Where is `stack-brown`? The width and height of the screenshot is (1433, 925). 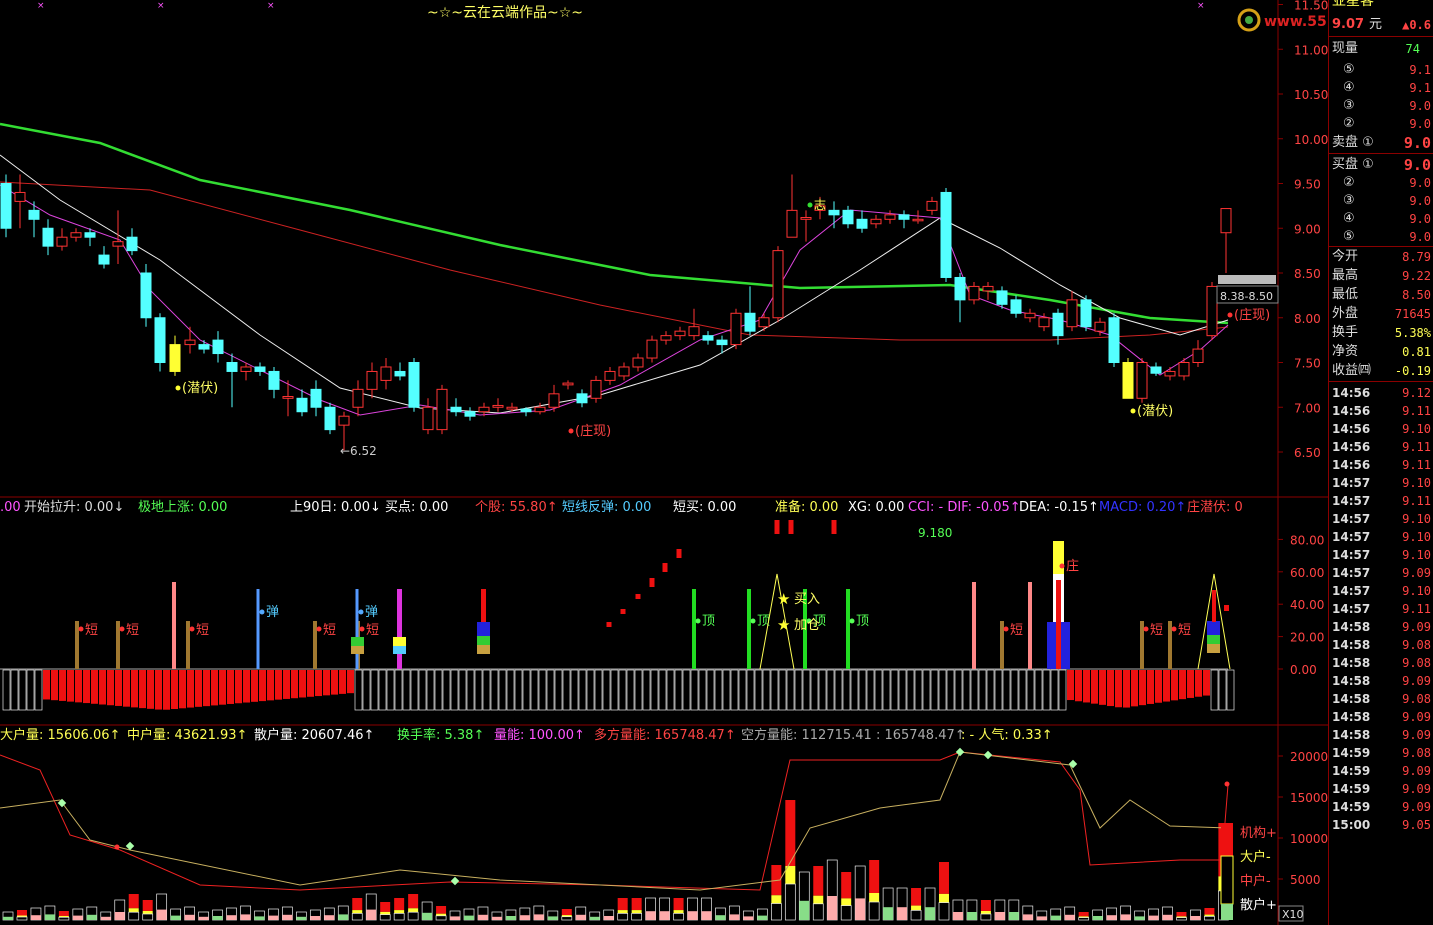 stack-brown is located at coordinates (357, 650).